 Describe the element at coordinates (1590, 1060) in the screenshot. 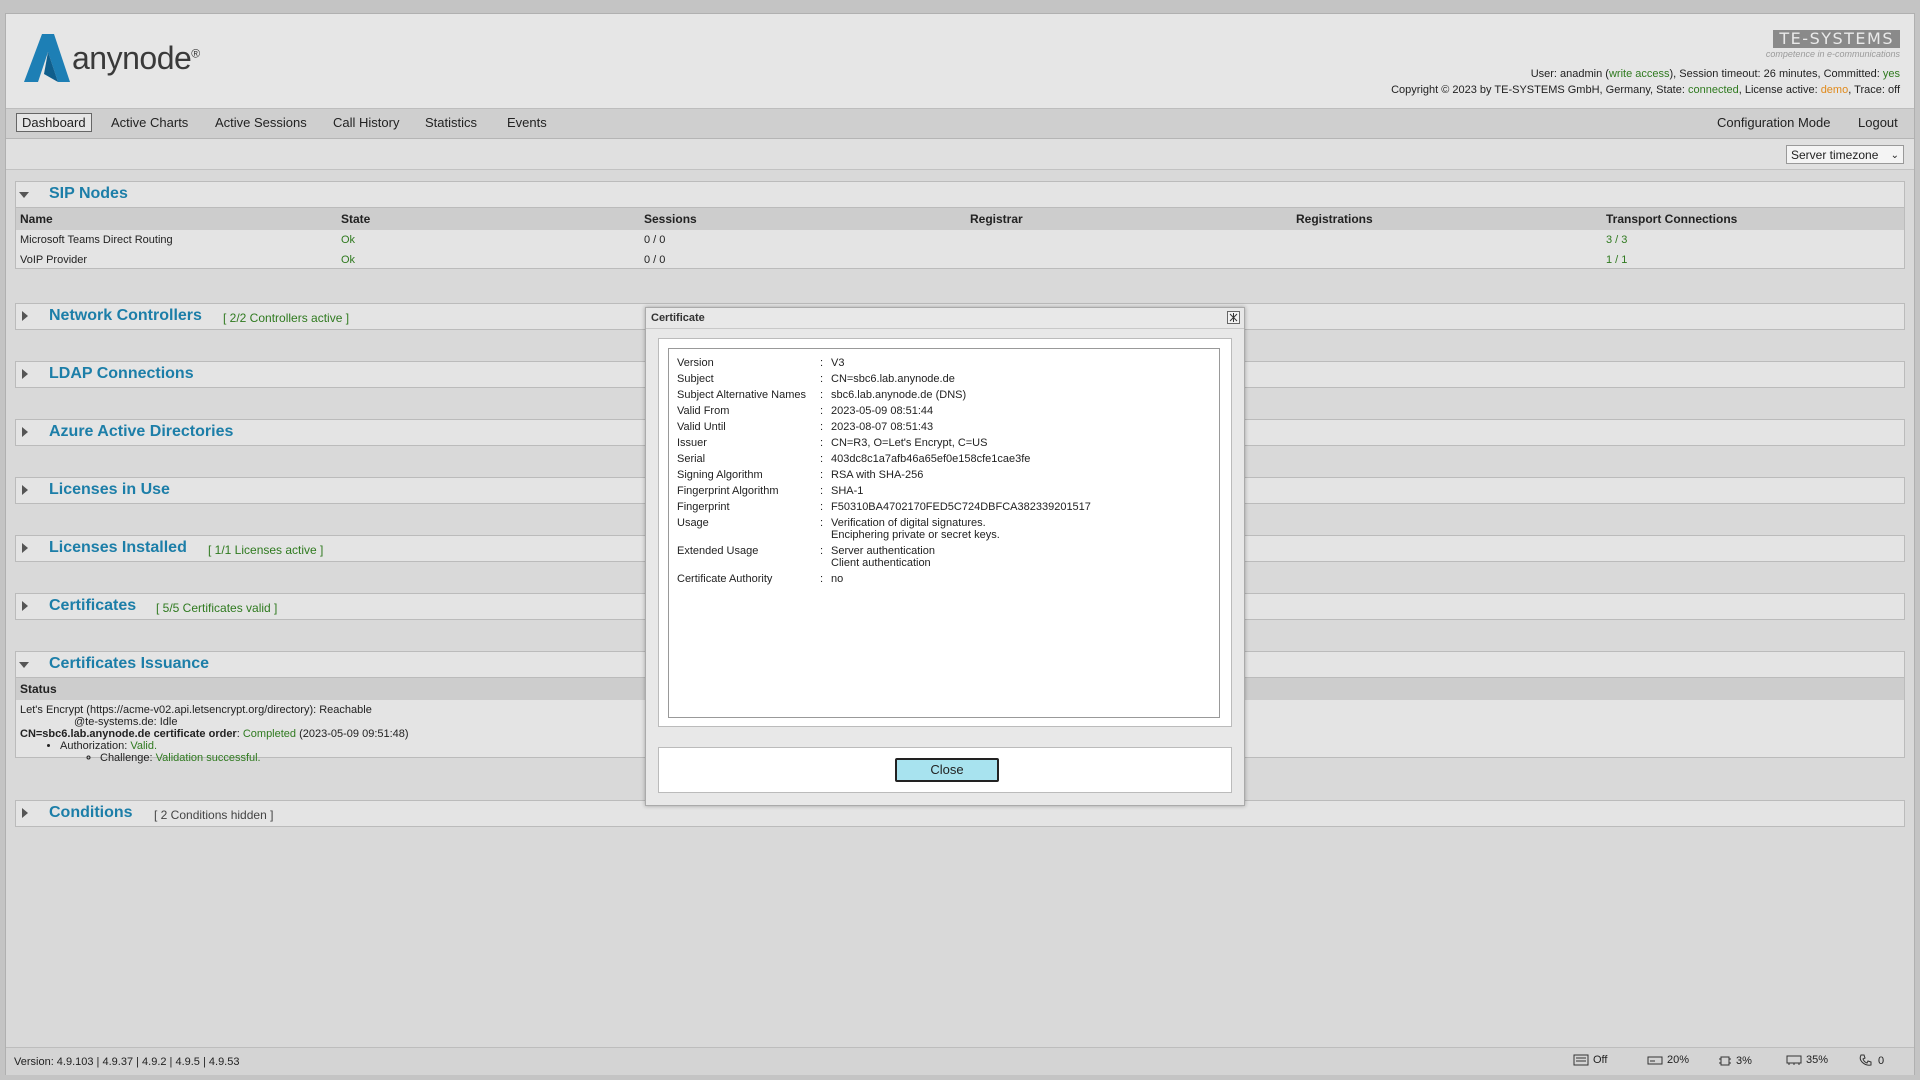

I see `keyboard-status: Off` at that location.